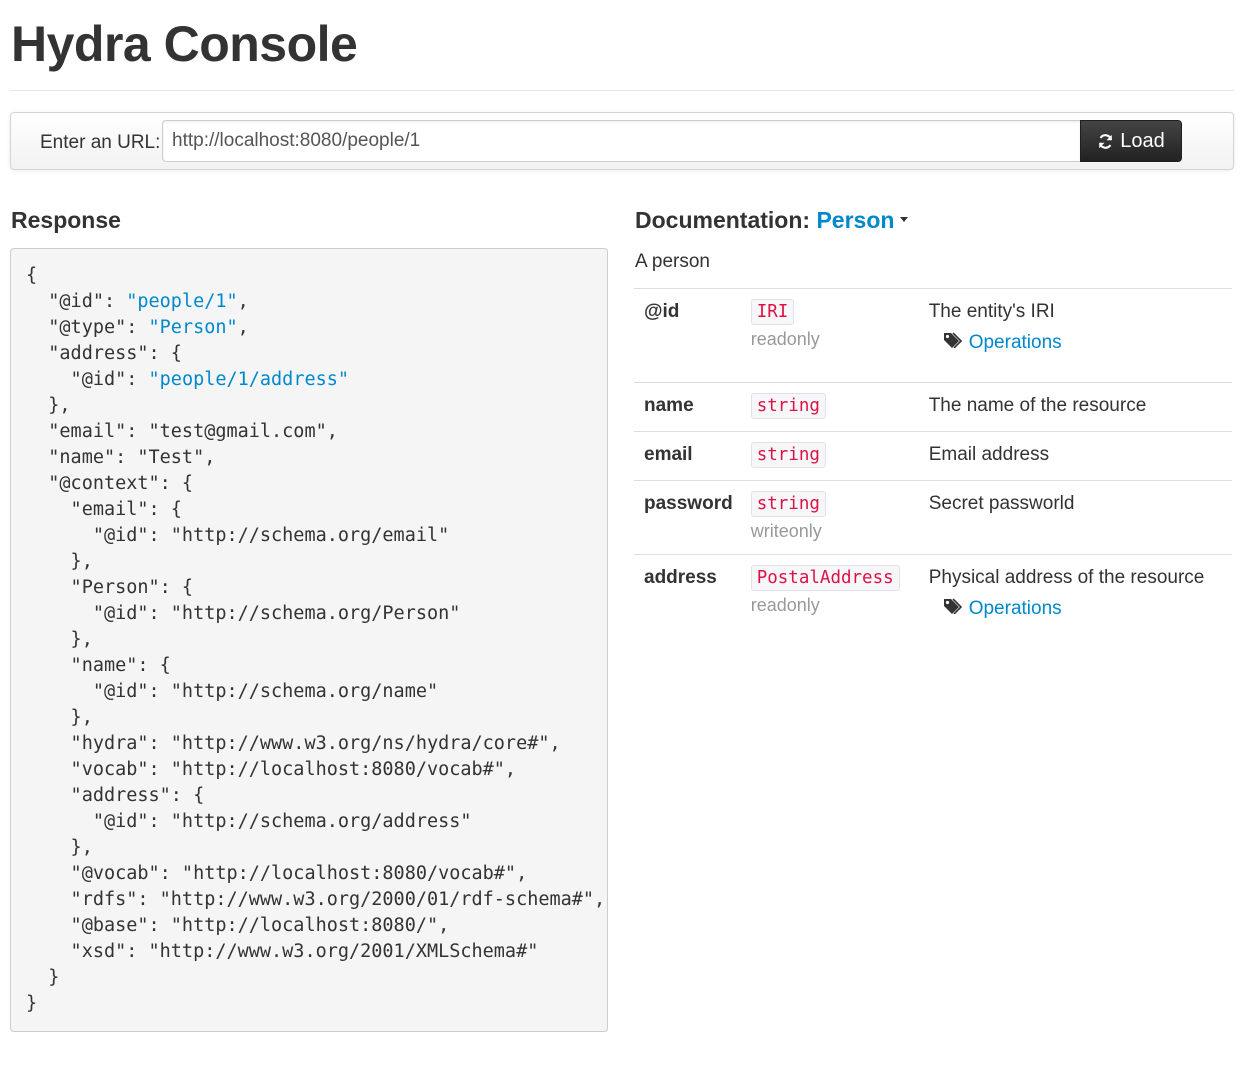  I want to click on json-line: "@id": "people/1/address", so click(188, 379).